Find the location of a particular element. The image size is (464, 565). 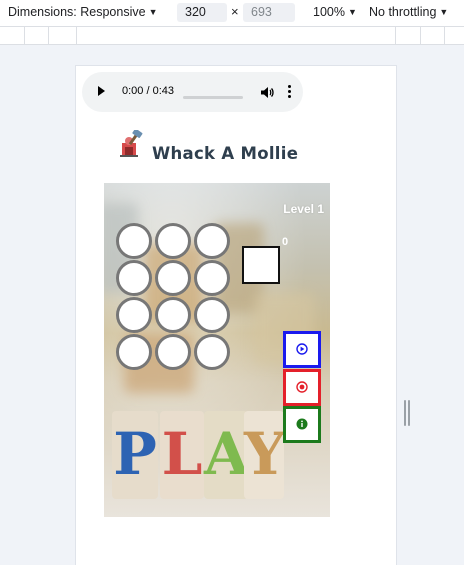

level-label: Level 1 is located at coordinates (303, 209).